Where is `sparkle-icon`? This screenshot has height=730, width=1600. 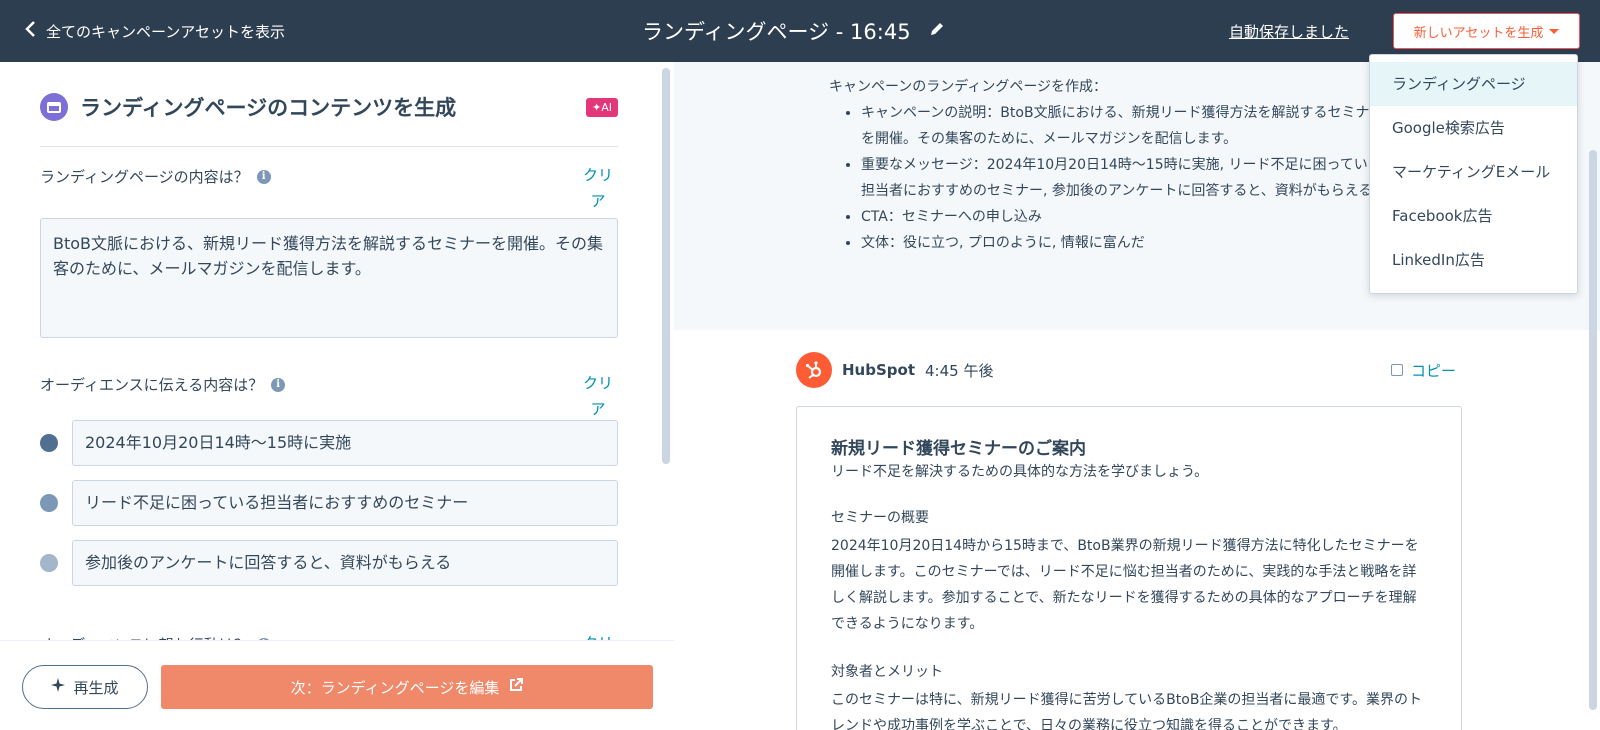
sparkle-icon is located at coordinates (58, 687).